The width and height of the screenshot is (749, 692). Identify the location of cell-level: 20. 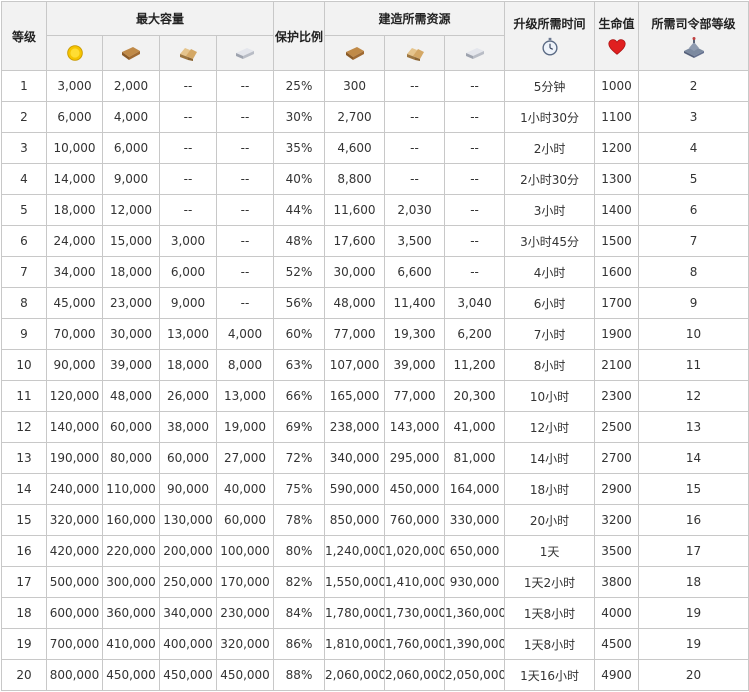
(24, 675).